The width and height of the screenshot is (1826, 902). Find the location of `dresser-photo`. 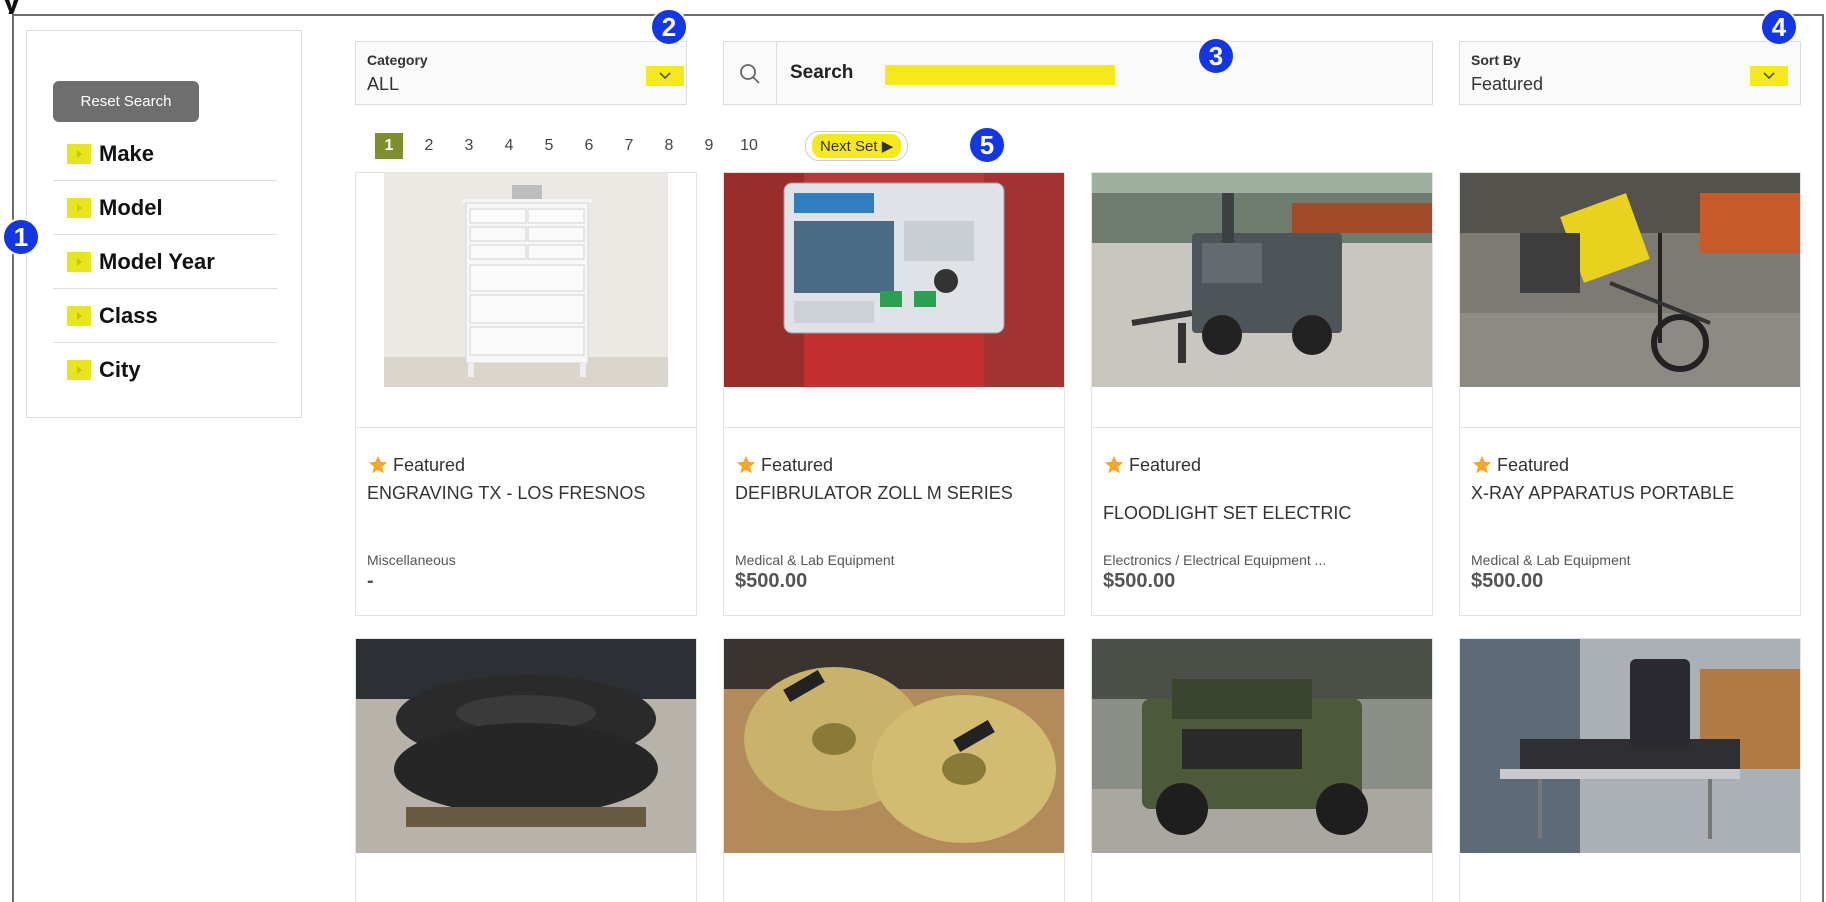

dresser-photo is located at coordinates (526, 280).